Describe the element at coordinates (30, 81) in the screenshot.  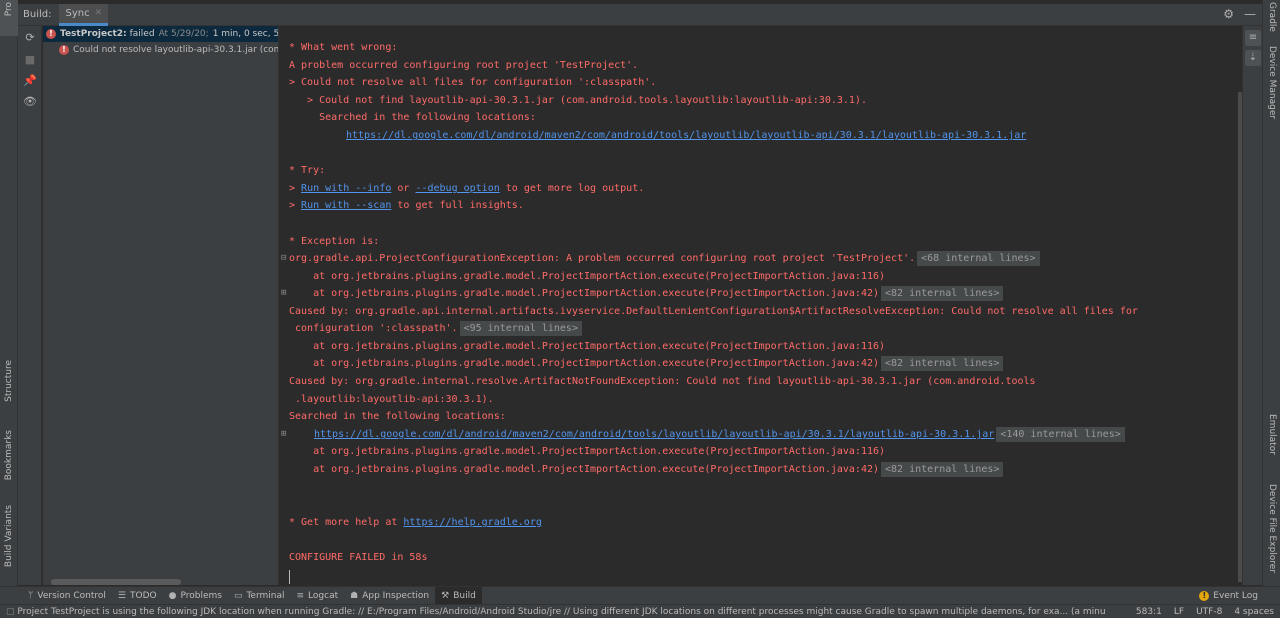
I see `pin-icon: 📌` at that location.